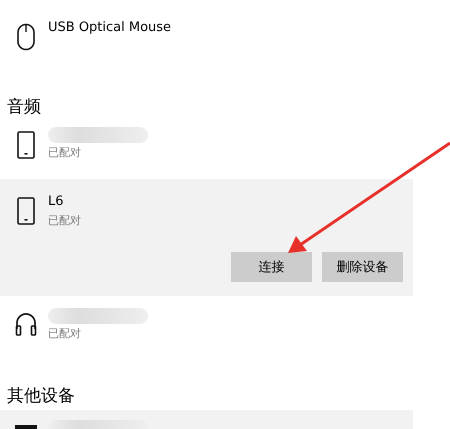 The height and width of the screenshot is (429, 450). I want to click on mouse-icon, so click(26, 37).